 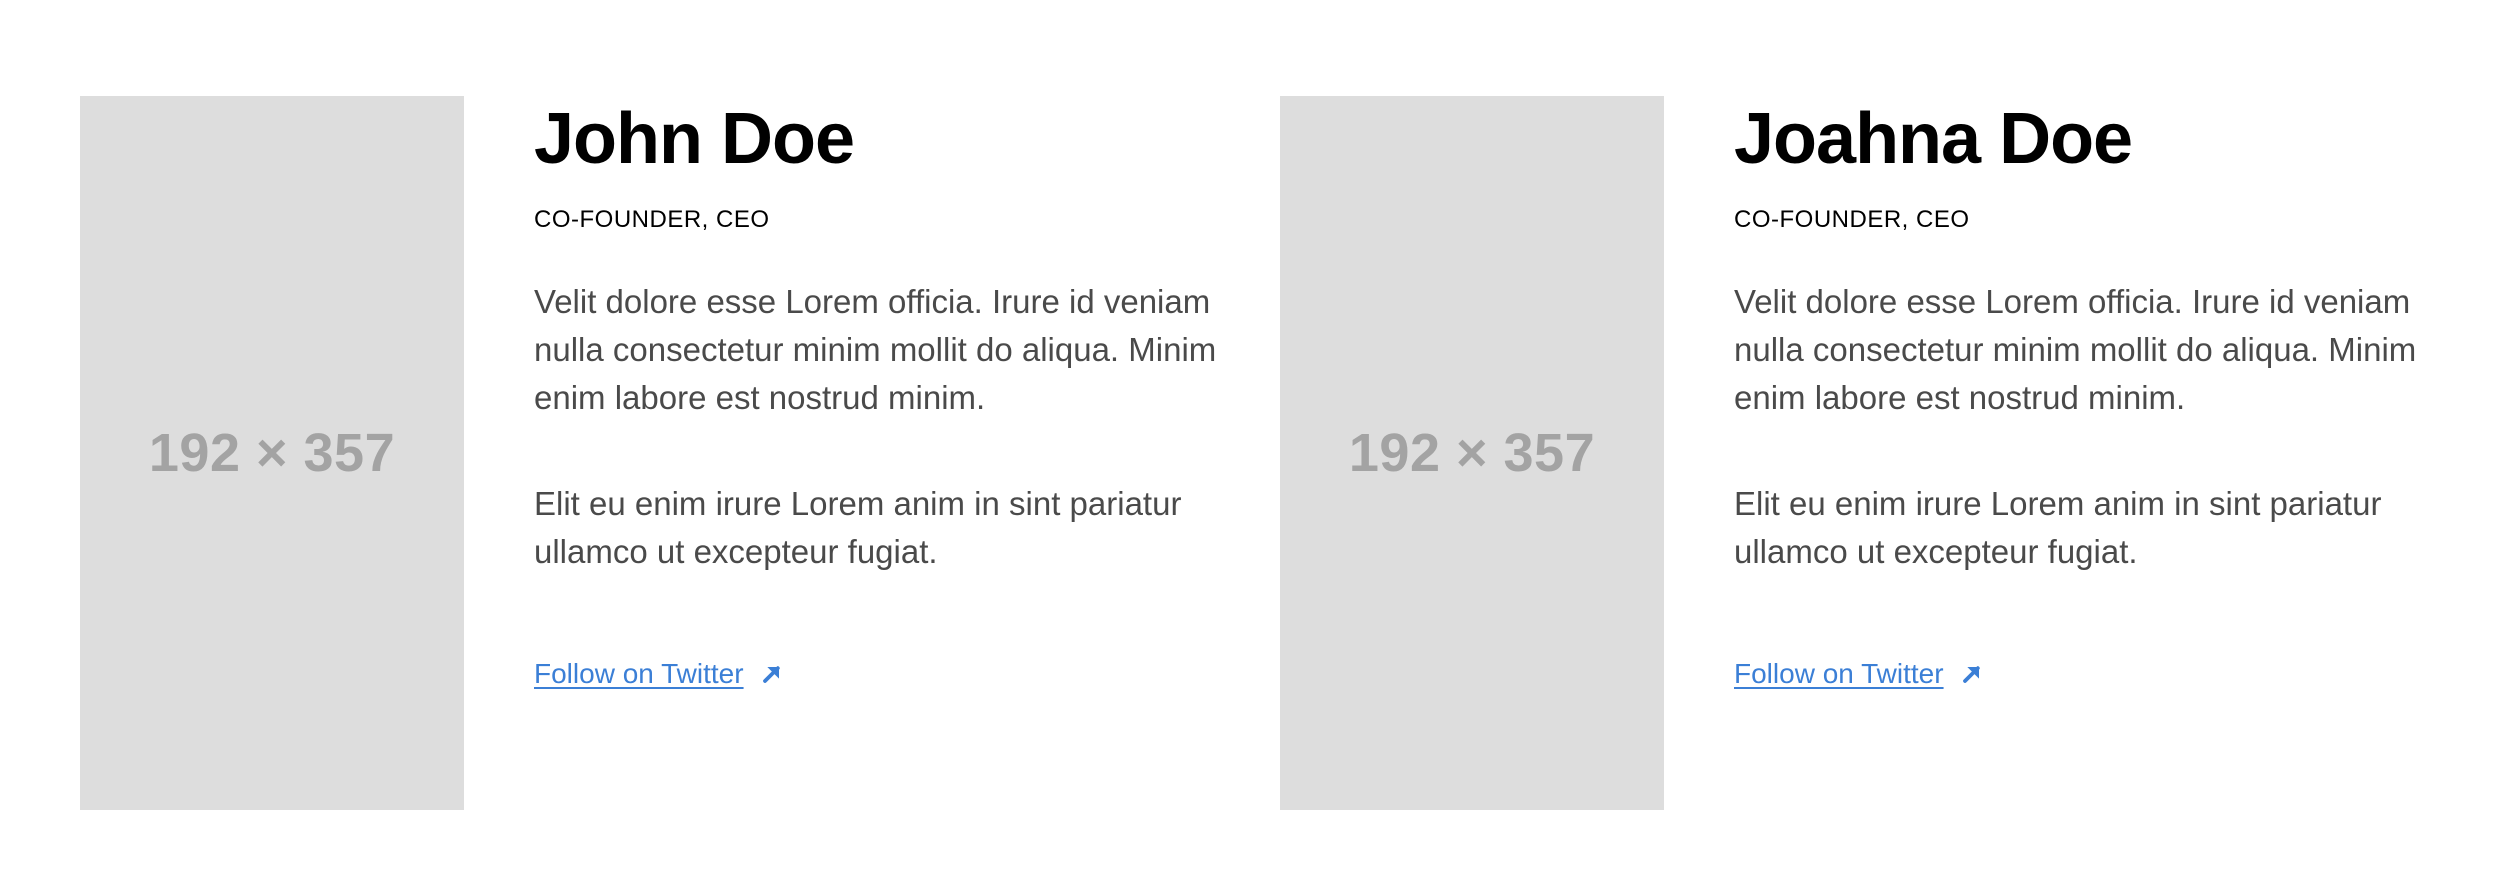 What do you see at coordinates (1933, 139) in the screenshot?
I see `member-name: Joahna Doe` at bounding box center [1933, 139].